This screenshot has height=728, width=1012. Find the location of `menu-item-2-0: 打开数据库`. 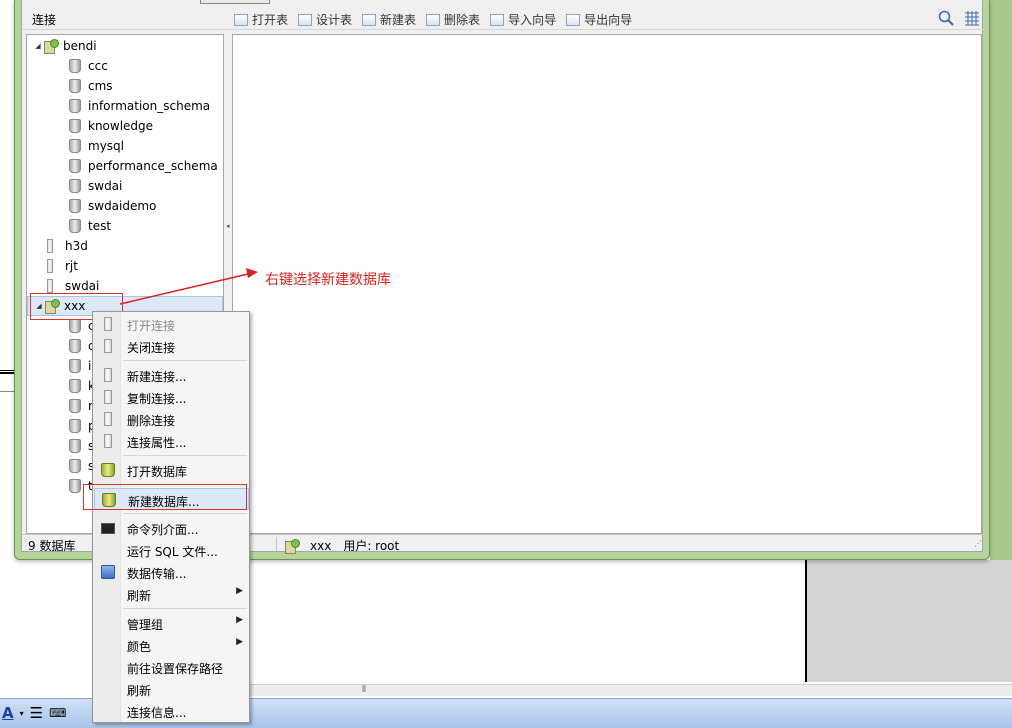

menu-item-2-0: 打开数据库 is located at coordinates (171, 470).